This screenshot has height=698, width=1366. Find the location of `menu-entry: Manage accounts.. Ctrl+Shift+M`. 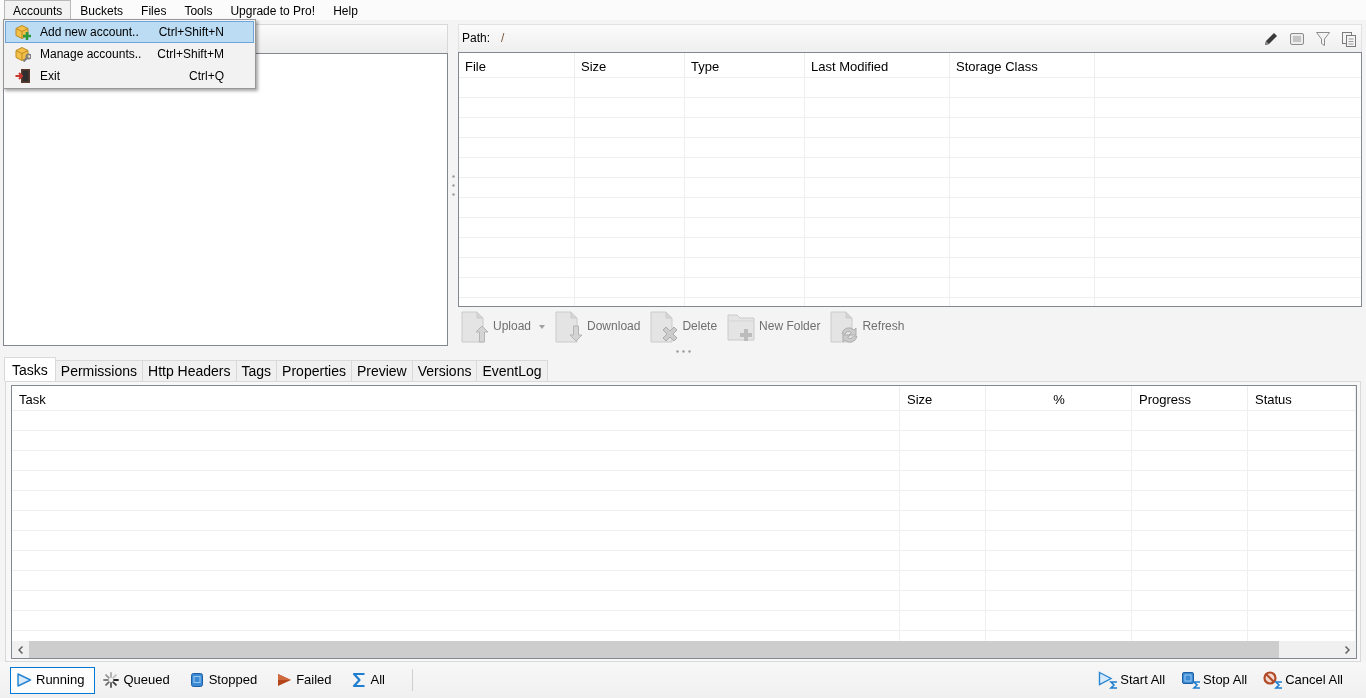

menu-entry: Manage accounts.. Ctrl+Shift+M is located at coordinates (129, 54).